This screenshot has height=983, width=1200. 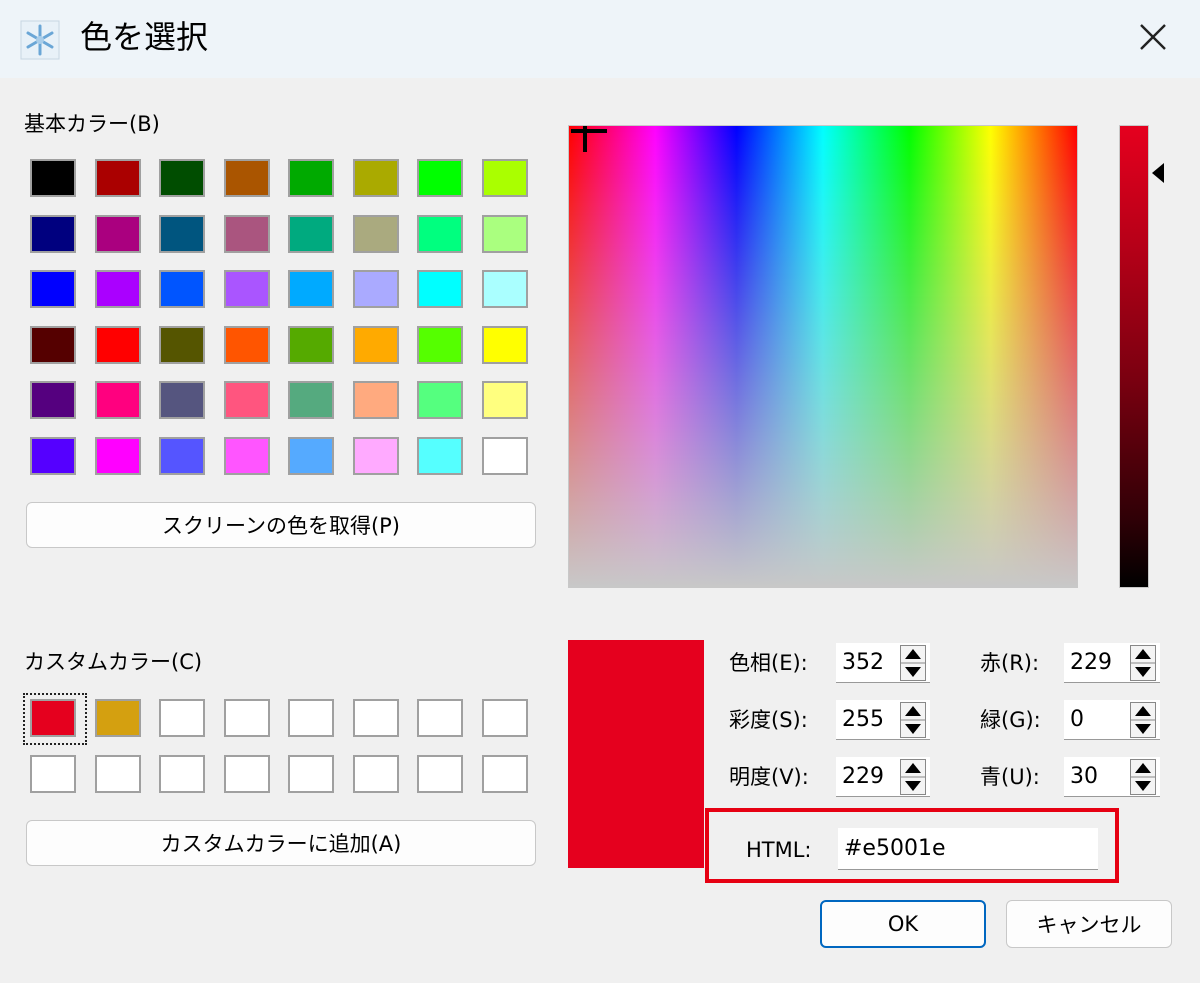 I want to click on luminance-slider, so click(x=1134, y=356).